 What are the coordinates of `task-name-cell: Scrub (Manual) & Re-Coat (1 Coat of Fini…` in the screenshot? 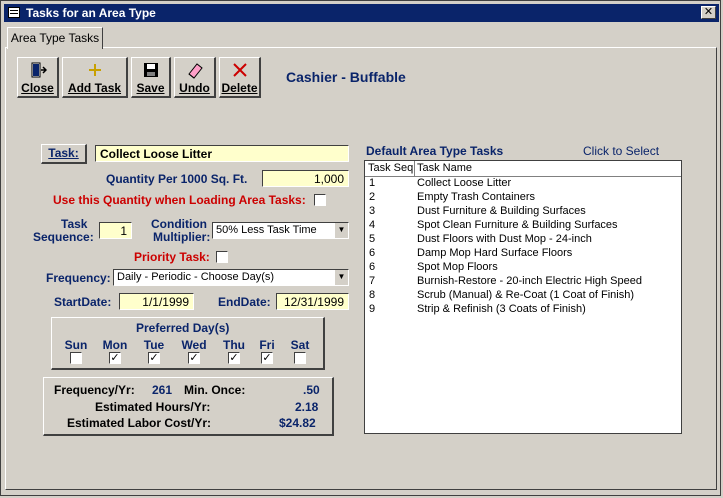 It's located at (526, 295).